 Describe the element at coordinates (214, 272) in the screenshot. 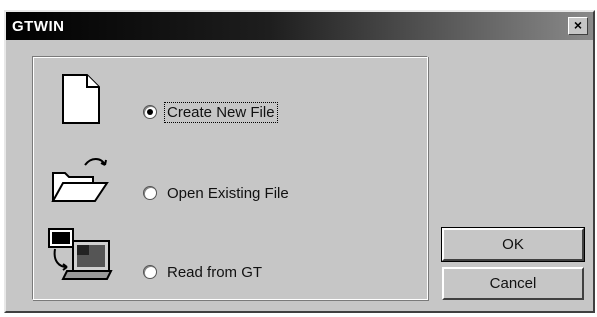

I see `read-from-gt-label: Read from GT` at that location.